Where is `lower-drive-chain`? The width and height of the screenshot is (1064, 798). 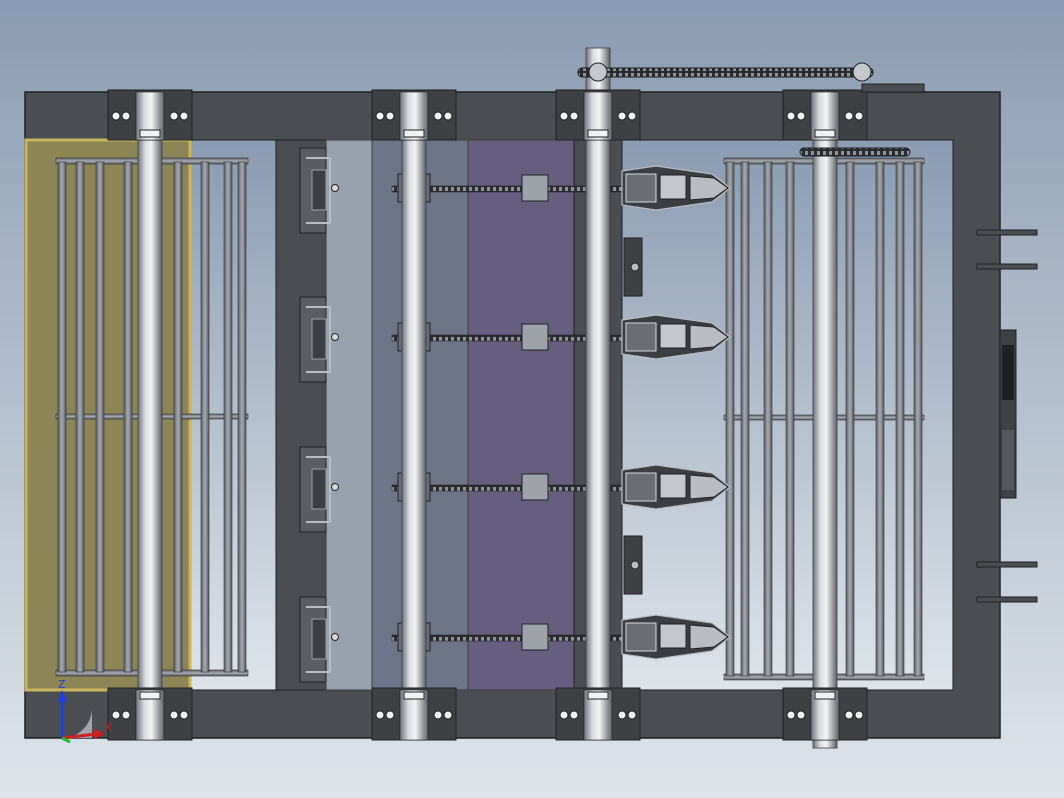 lower-drive-chain is located at coordinates (855, 152).